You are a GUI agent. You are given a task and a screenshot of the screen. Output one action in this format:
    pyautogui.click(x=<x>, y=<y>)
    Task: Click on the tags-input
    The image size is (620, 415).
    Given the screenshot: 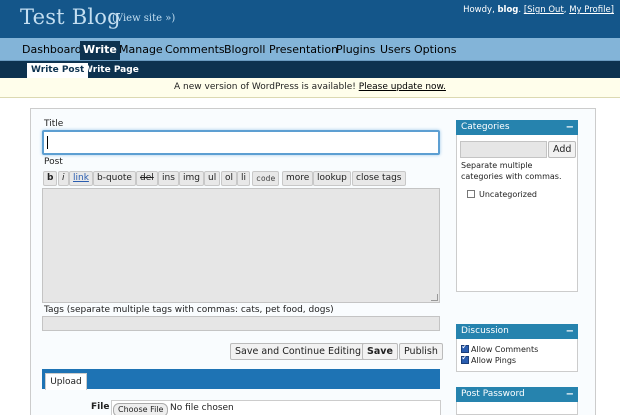 What is the action you would take?
    pyautogui.click(x=241, y=323)
    